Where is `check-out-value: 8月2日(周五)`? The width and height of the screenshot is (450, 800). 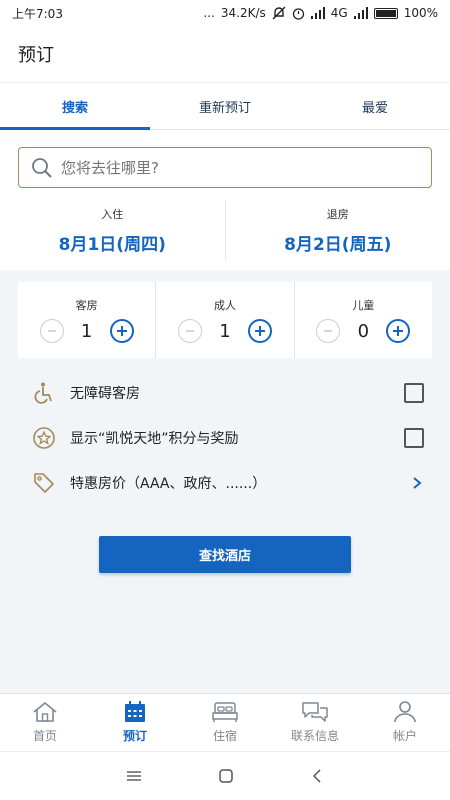 check-out-value: 8月2日(周五) is located at coordinates (338, 244).